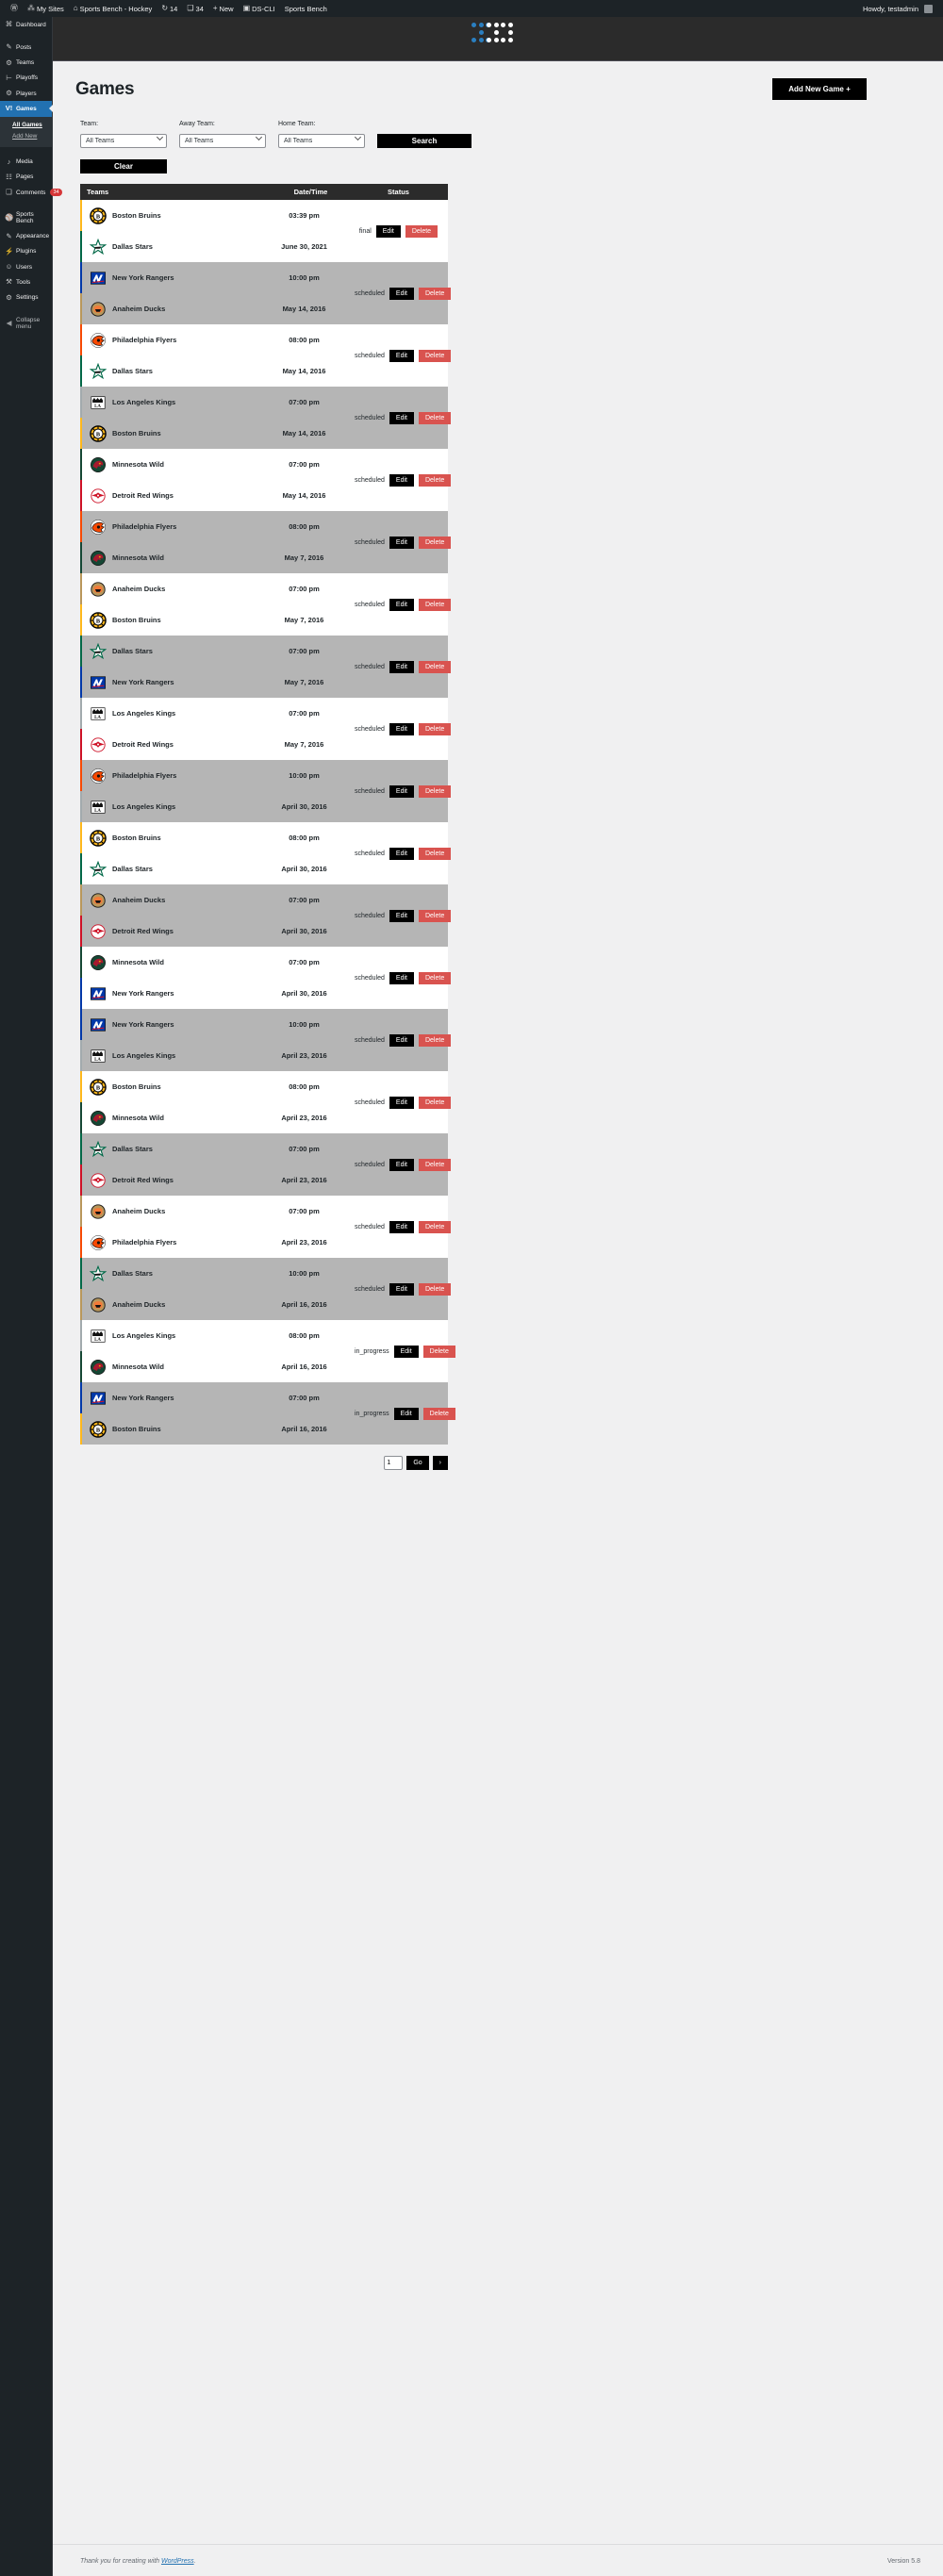 Image resolution: width=943 pixels, height=2576 pixels. I want to click on row-datetime-cell: 10:00 pm May 14, 2016, so click(304, 293).